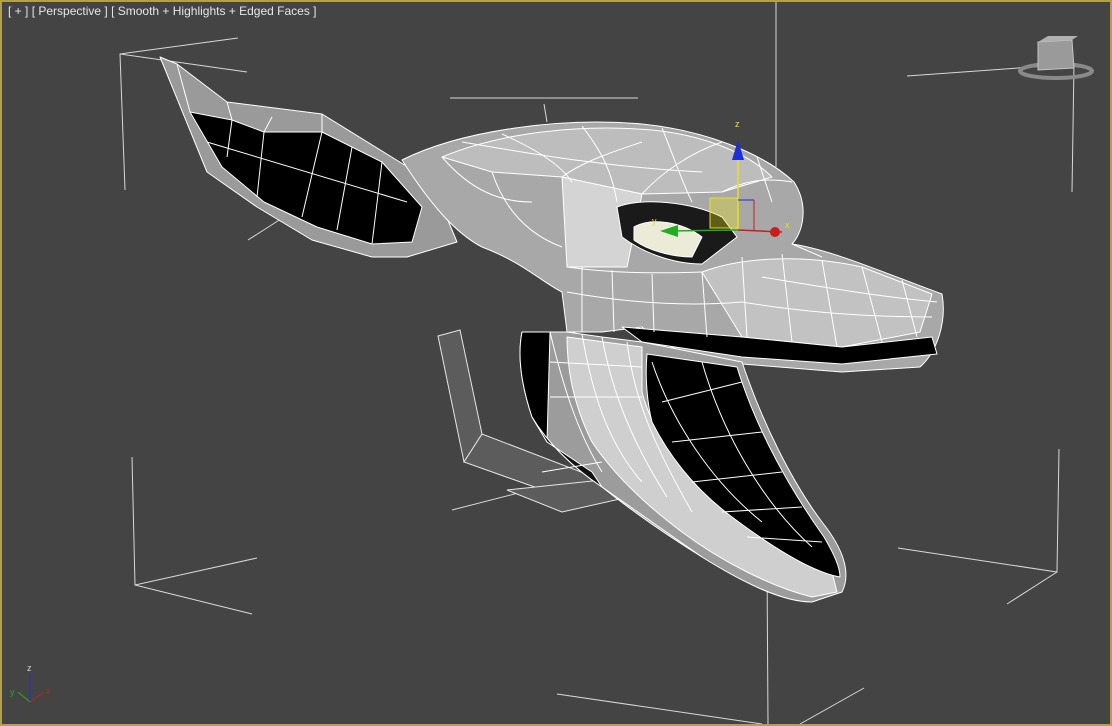 The image size is (1112, 726). I want to click on gizmo-x-arrow-icon, so click(775, 232).